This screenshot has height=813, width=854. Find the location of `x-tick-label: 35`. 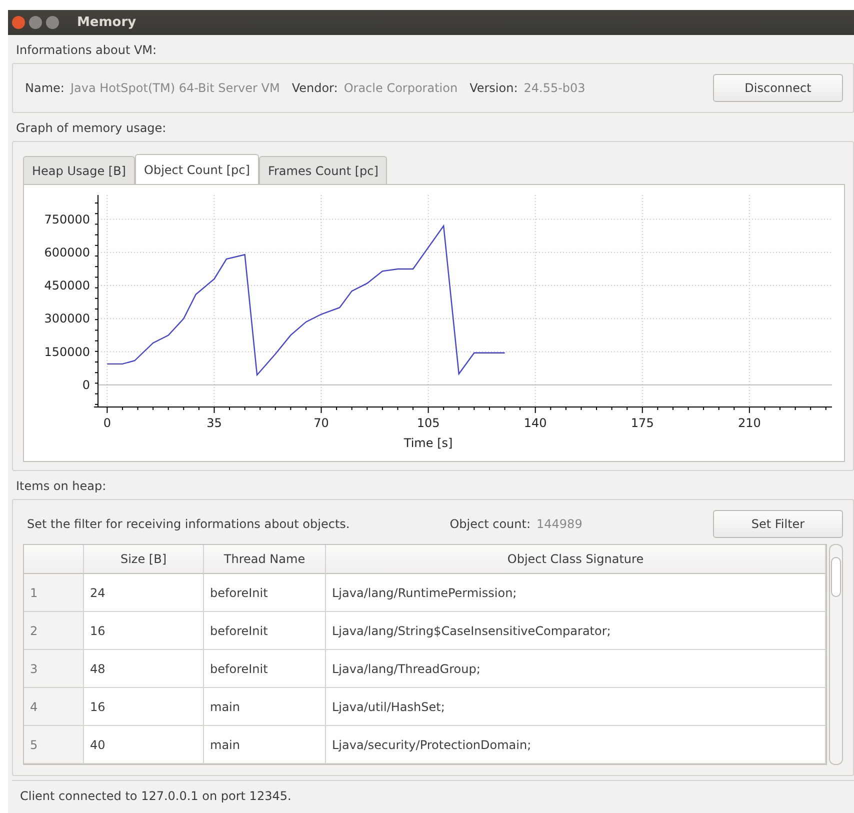

x-tick-label: 35 is located at coordinates (214, 423).